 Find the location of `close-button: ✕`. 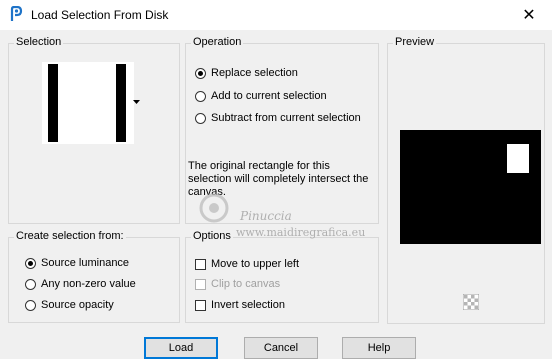

close-button: ✕ is located at coordinates (529, 15).